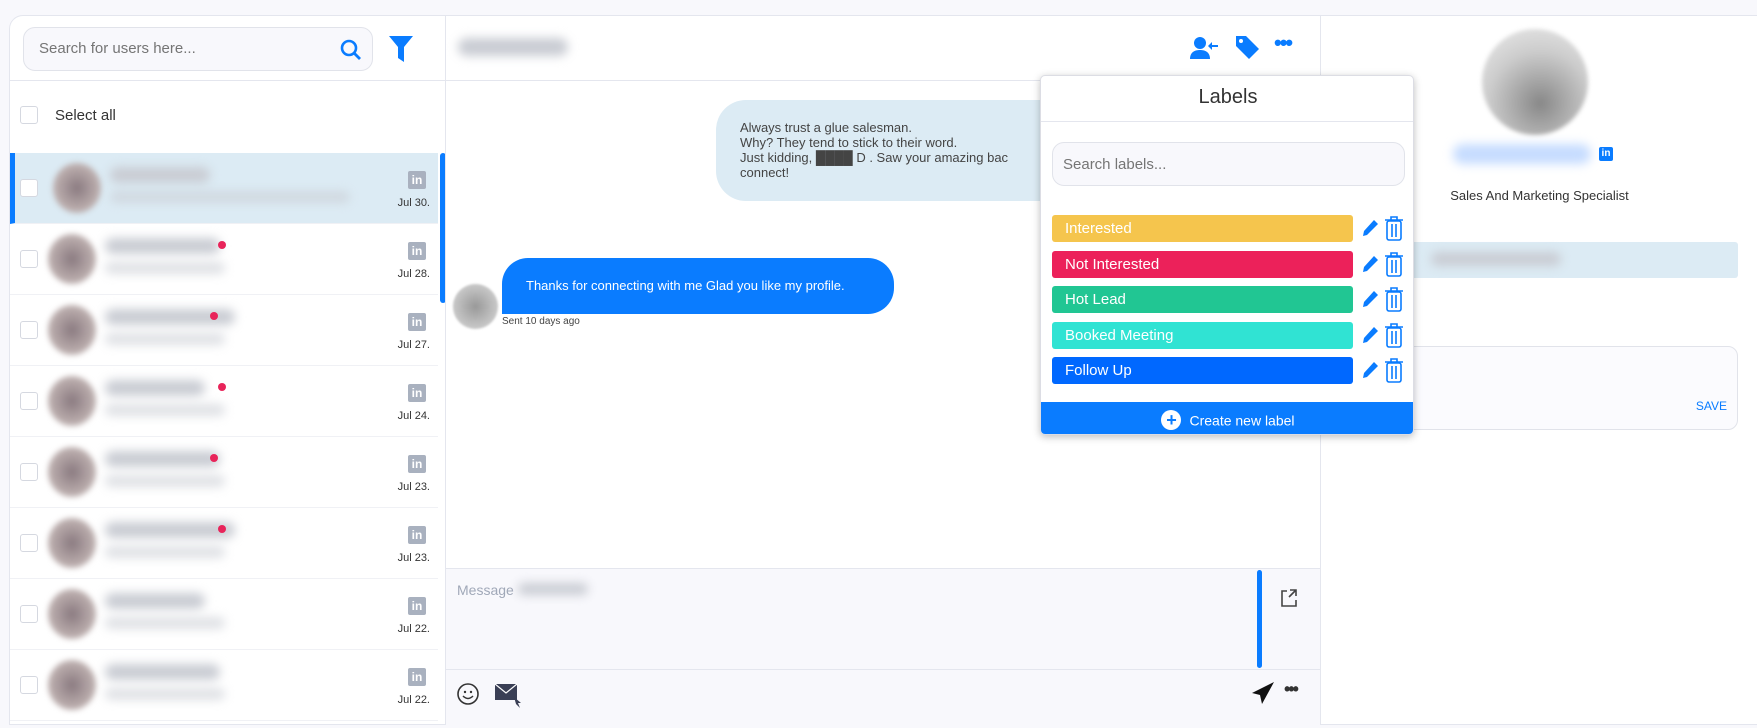  I want to click on conversation-item: in Jul 30., so click(224, 188).